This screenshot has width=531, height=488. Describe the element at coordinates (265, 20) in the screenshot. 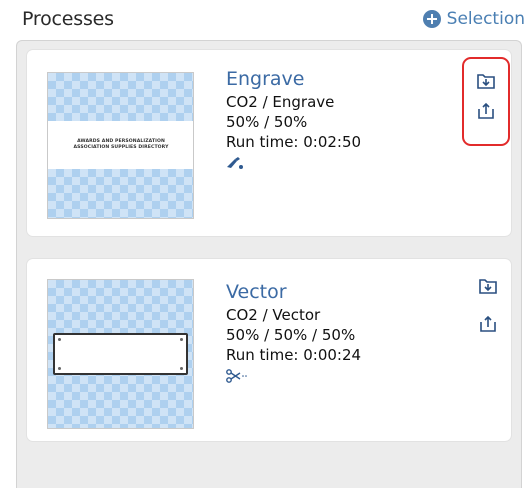

I see `processes-header: Processes Selection` at that location.